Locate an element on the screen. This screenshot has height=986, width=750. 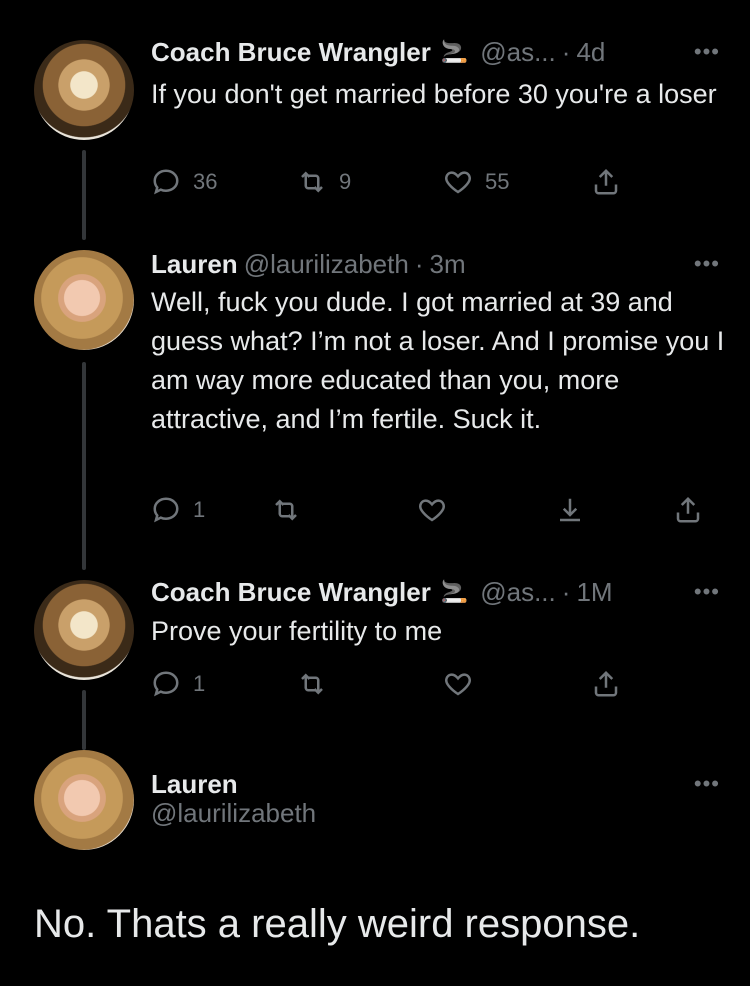
download-button is located at coordinates (570, 510).